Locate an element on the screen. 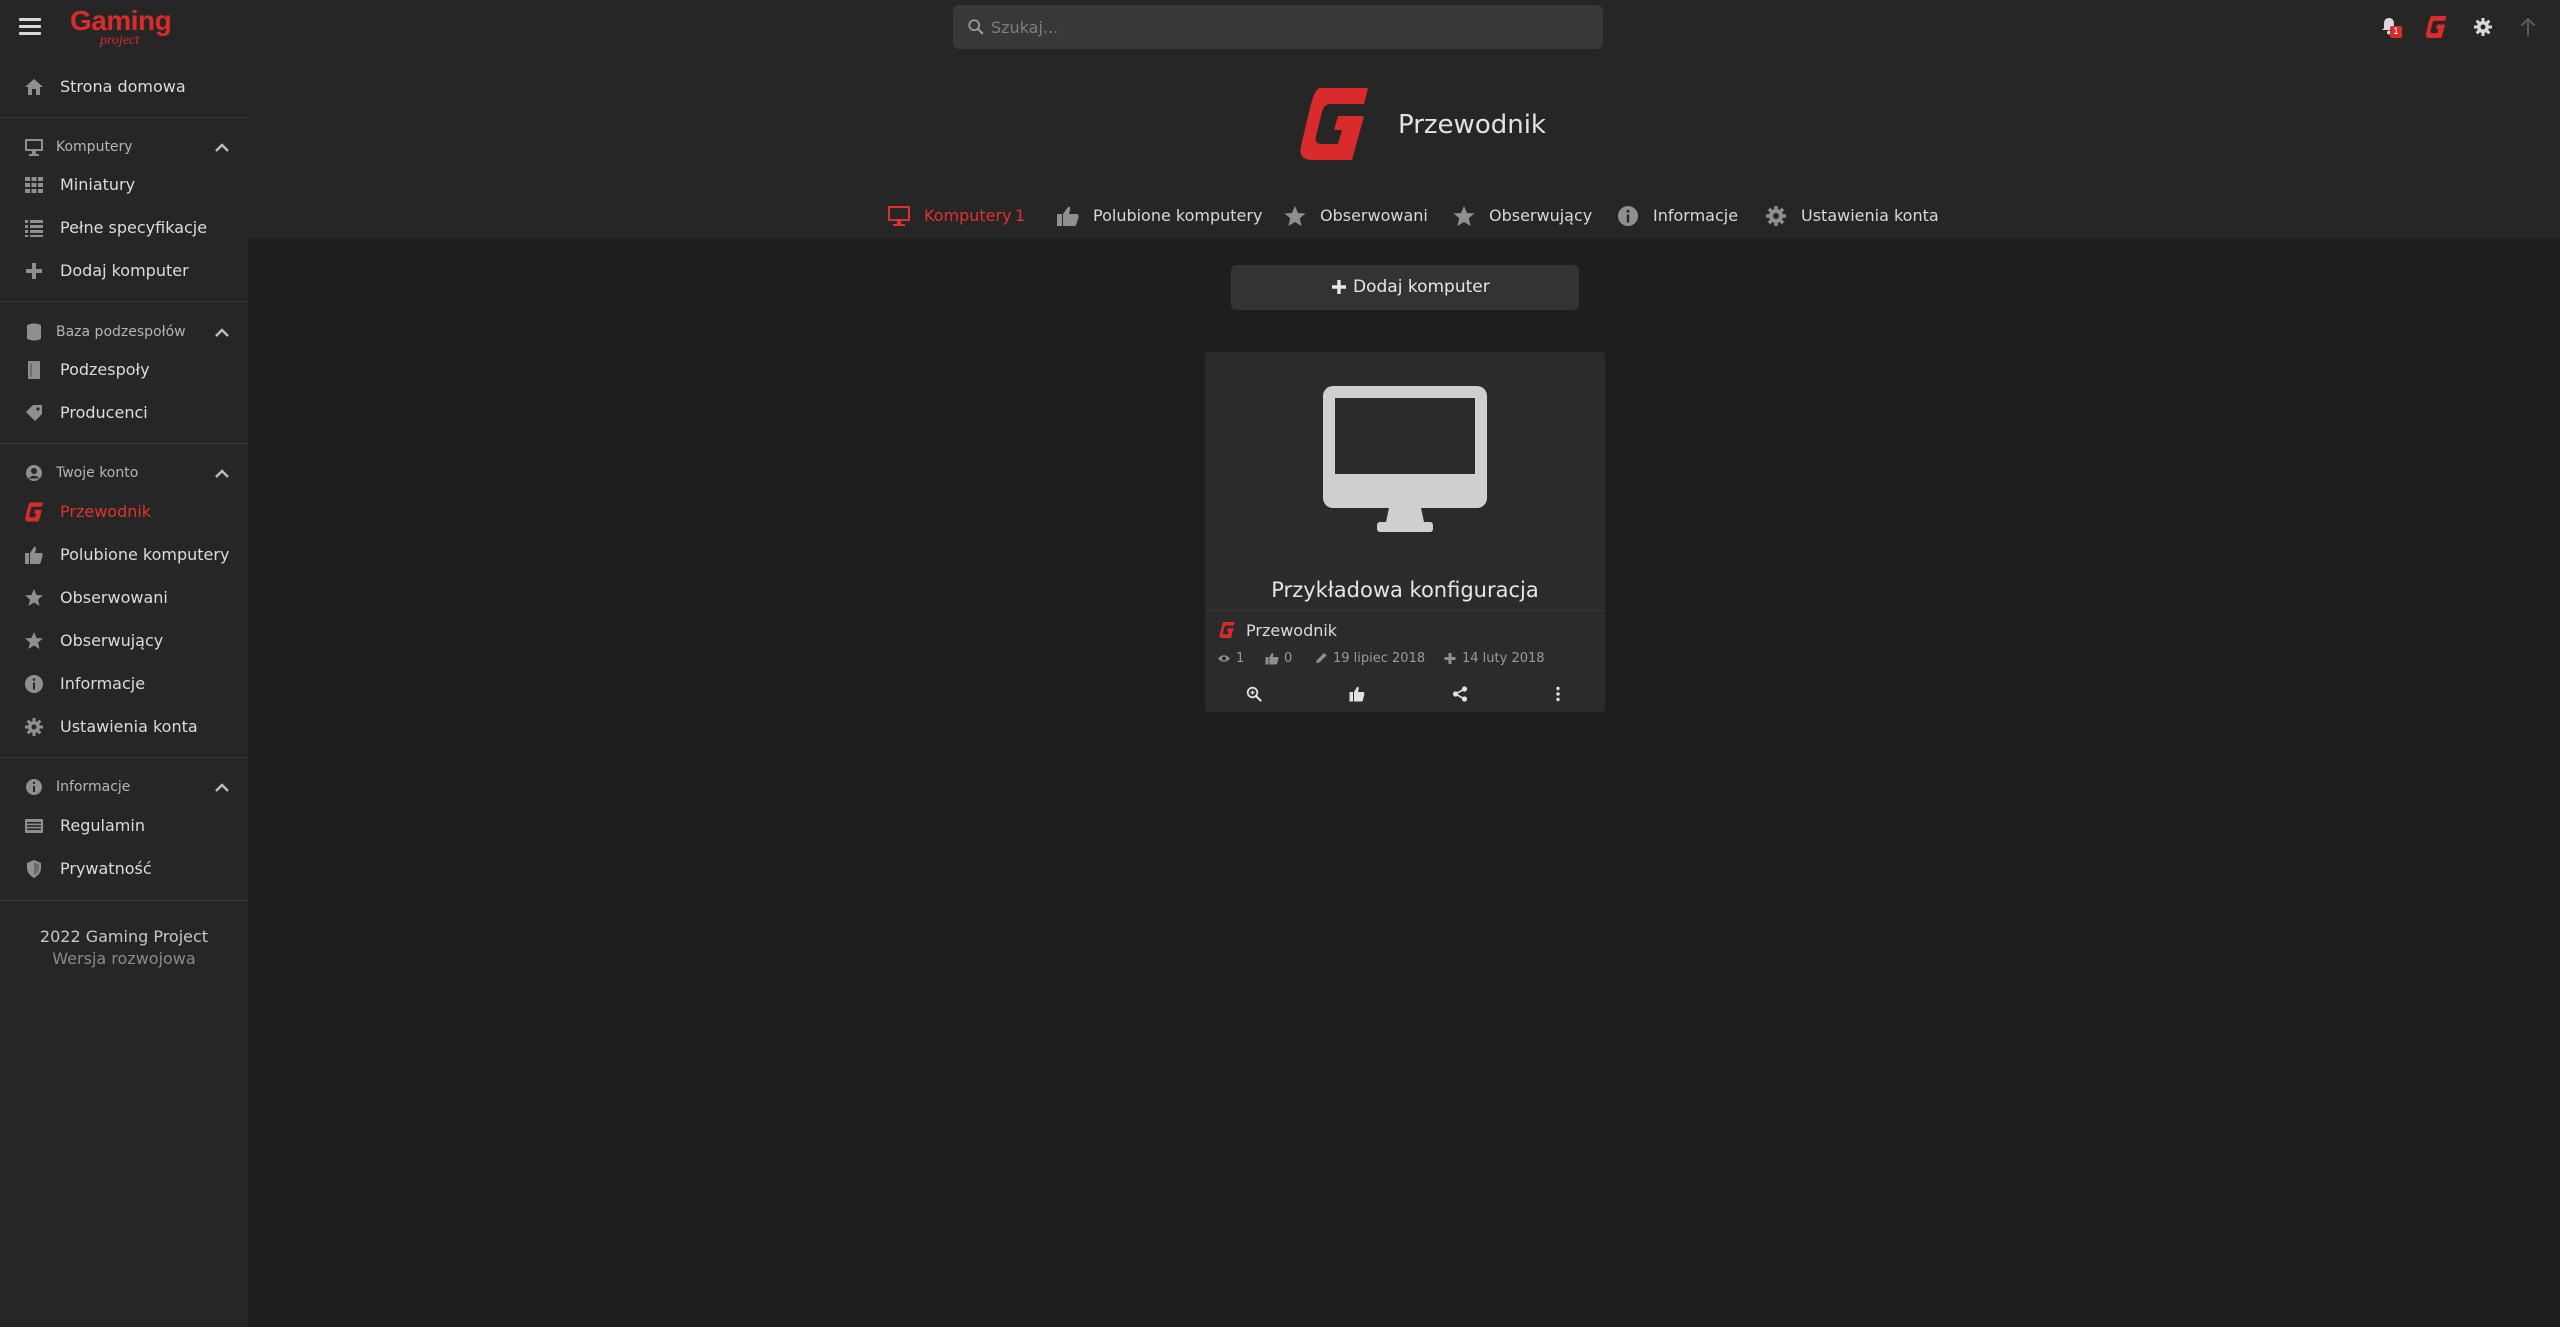 This screenshot has height=1327, width=2560. menu-icon is located at coordinates (30, 28).